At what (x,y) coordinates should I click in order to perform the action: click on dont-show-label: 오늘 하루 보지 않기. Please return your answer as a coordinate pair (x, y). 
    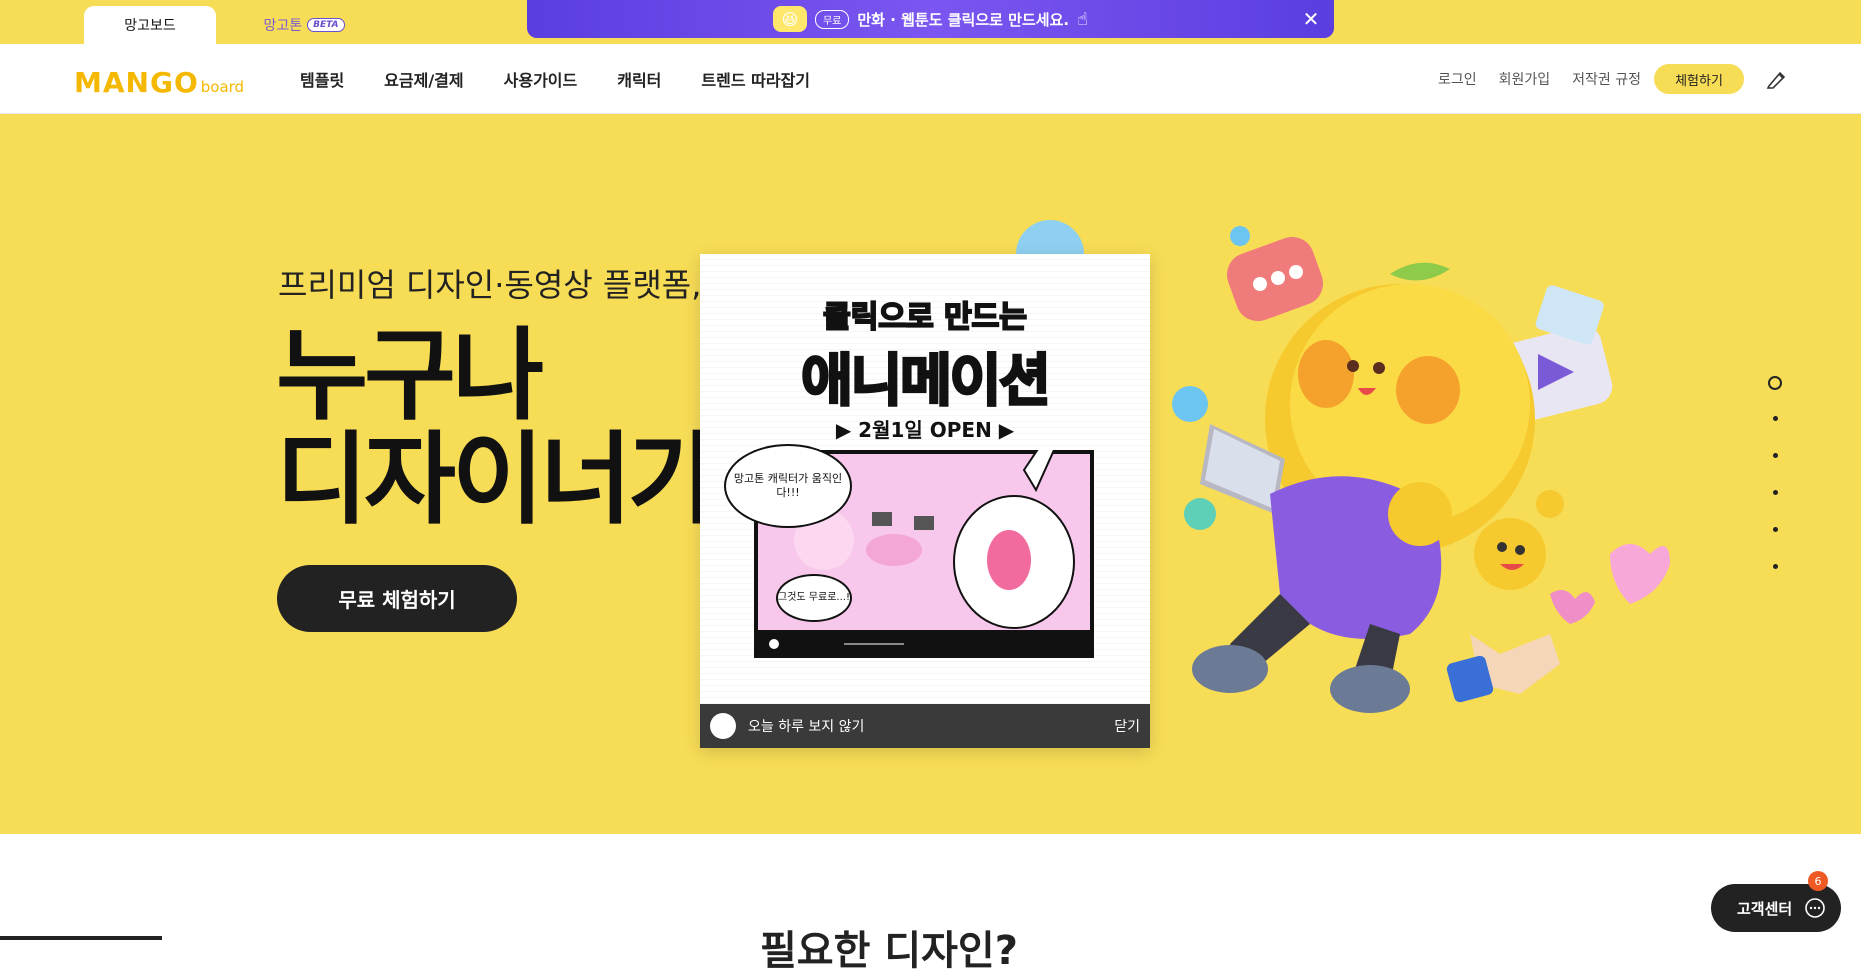
    Looking at the image, I should click on (806, 726).